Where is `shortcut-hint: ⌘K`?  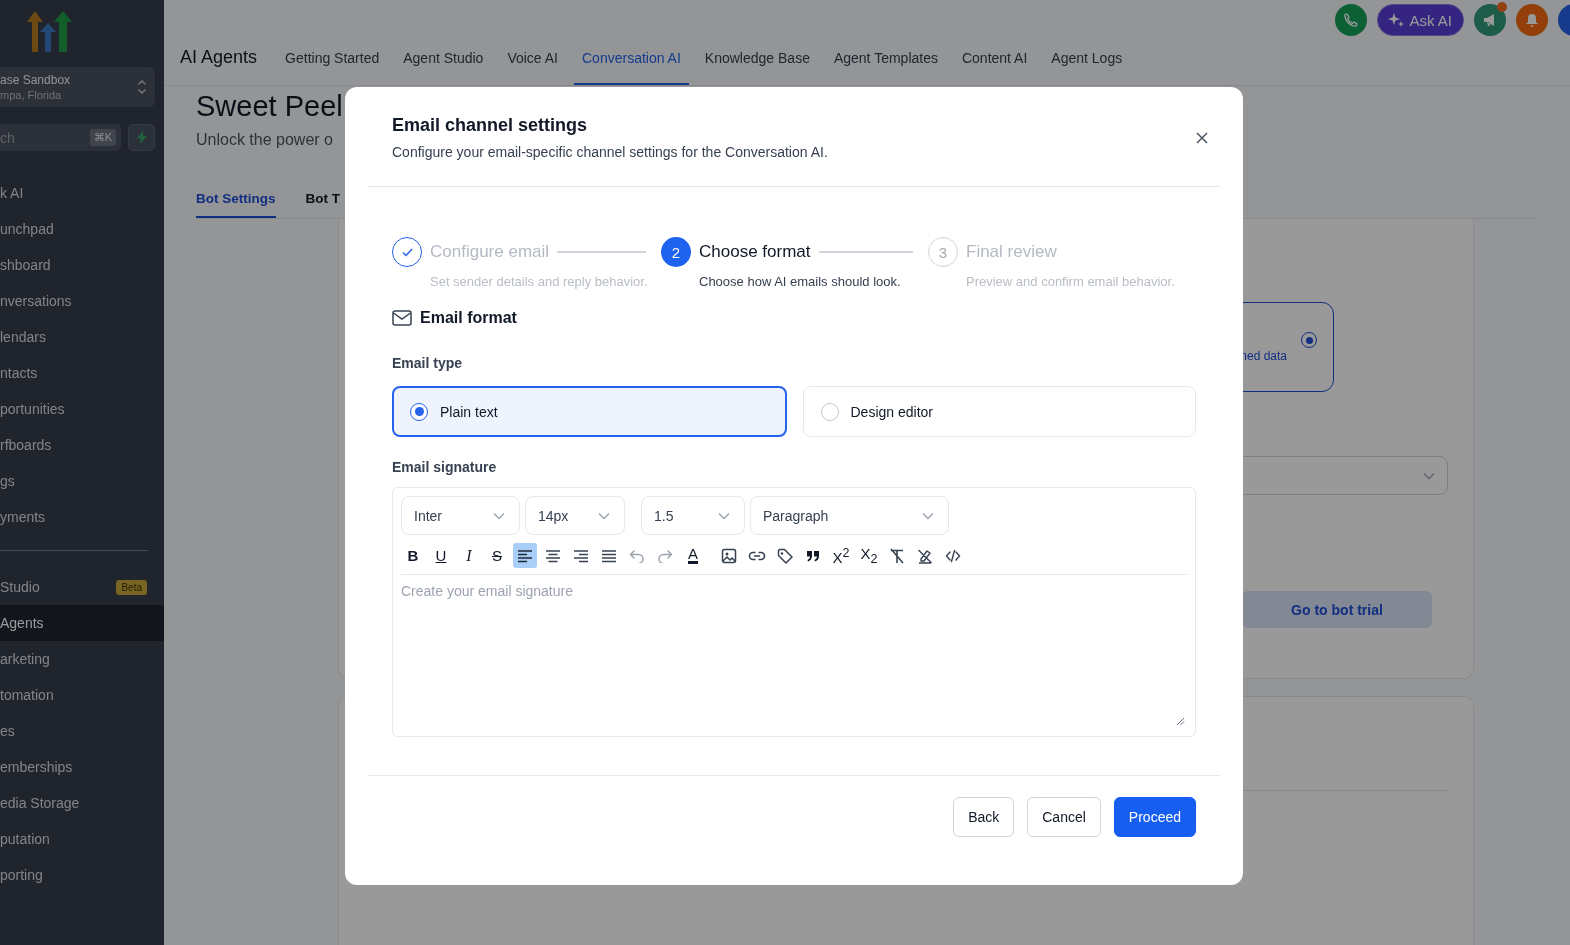 shortcut-hint: ⌘K is located at coordinates (102, 137).